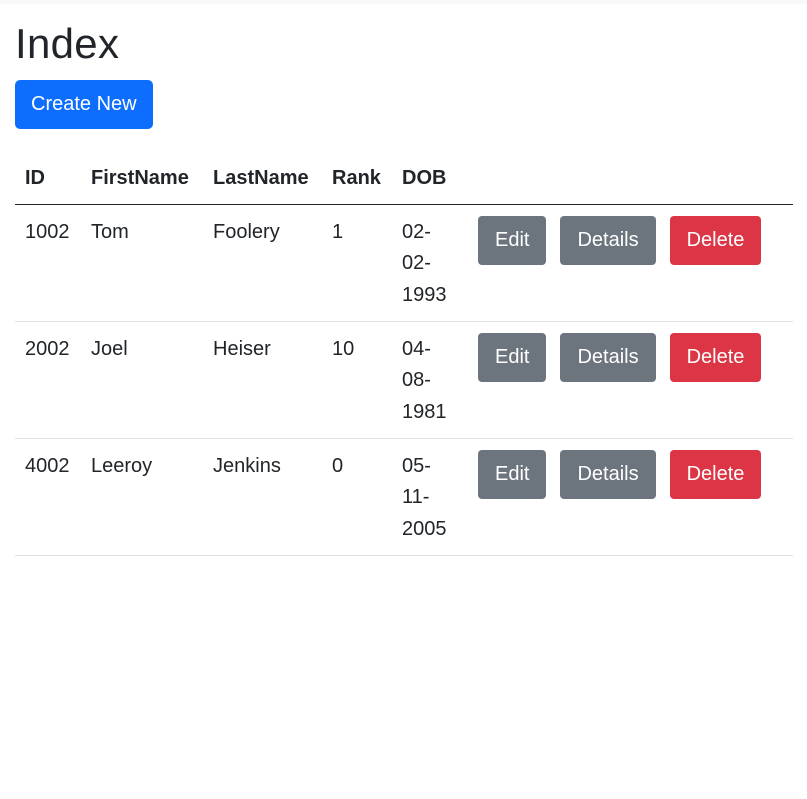  Describe the element at coordinates (48, 179) in the screenshot. I see `header-id: ID` at that location.